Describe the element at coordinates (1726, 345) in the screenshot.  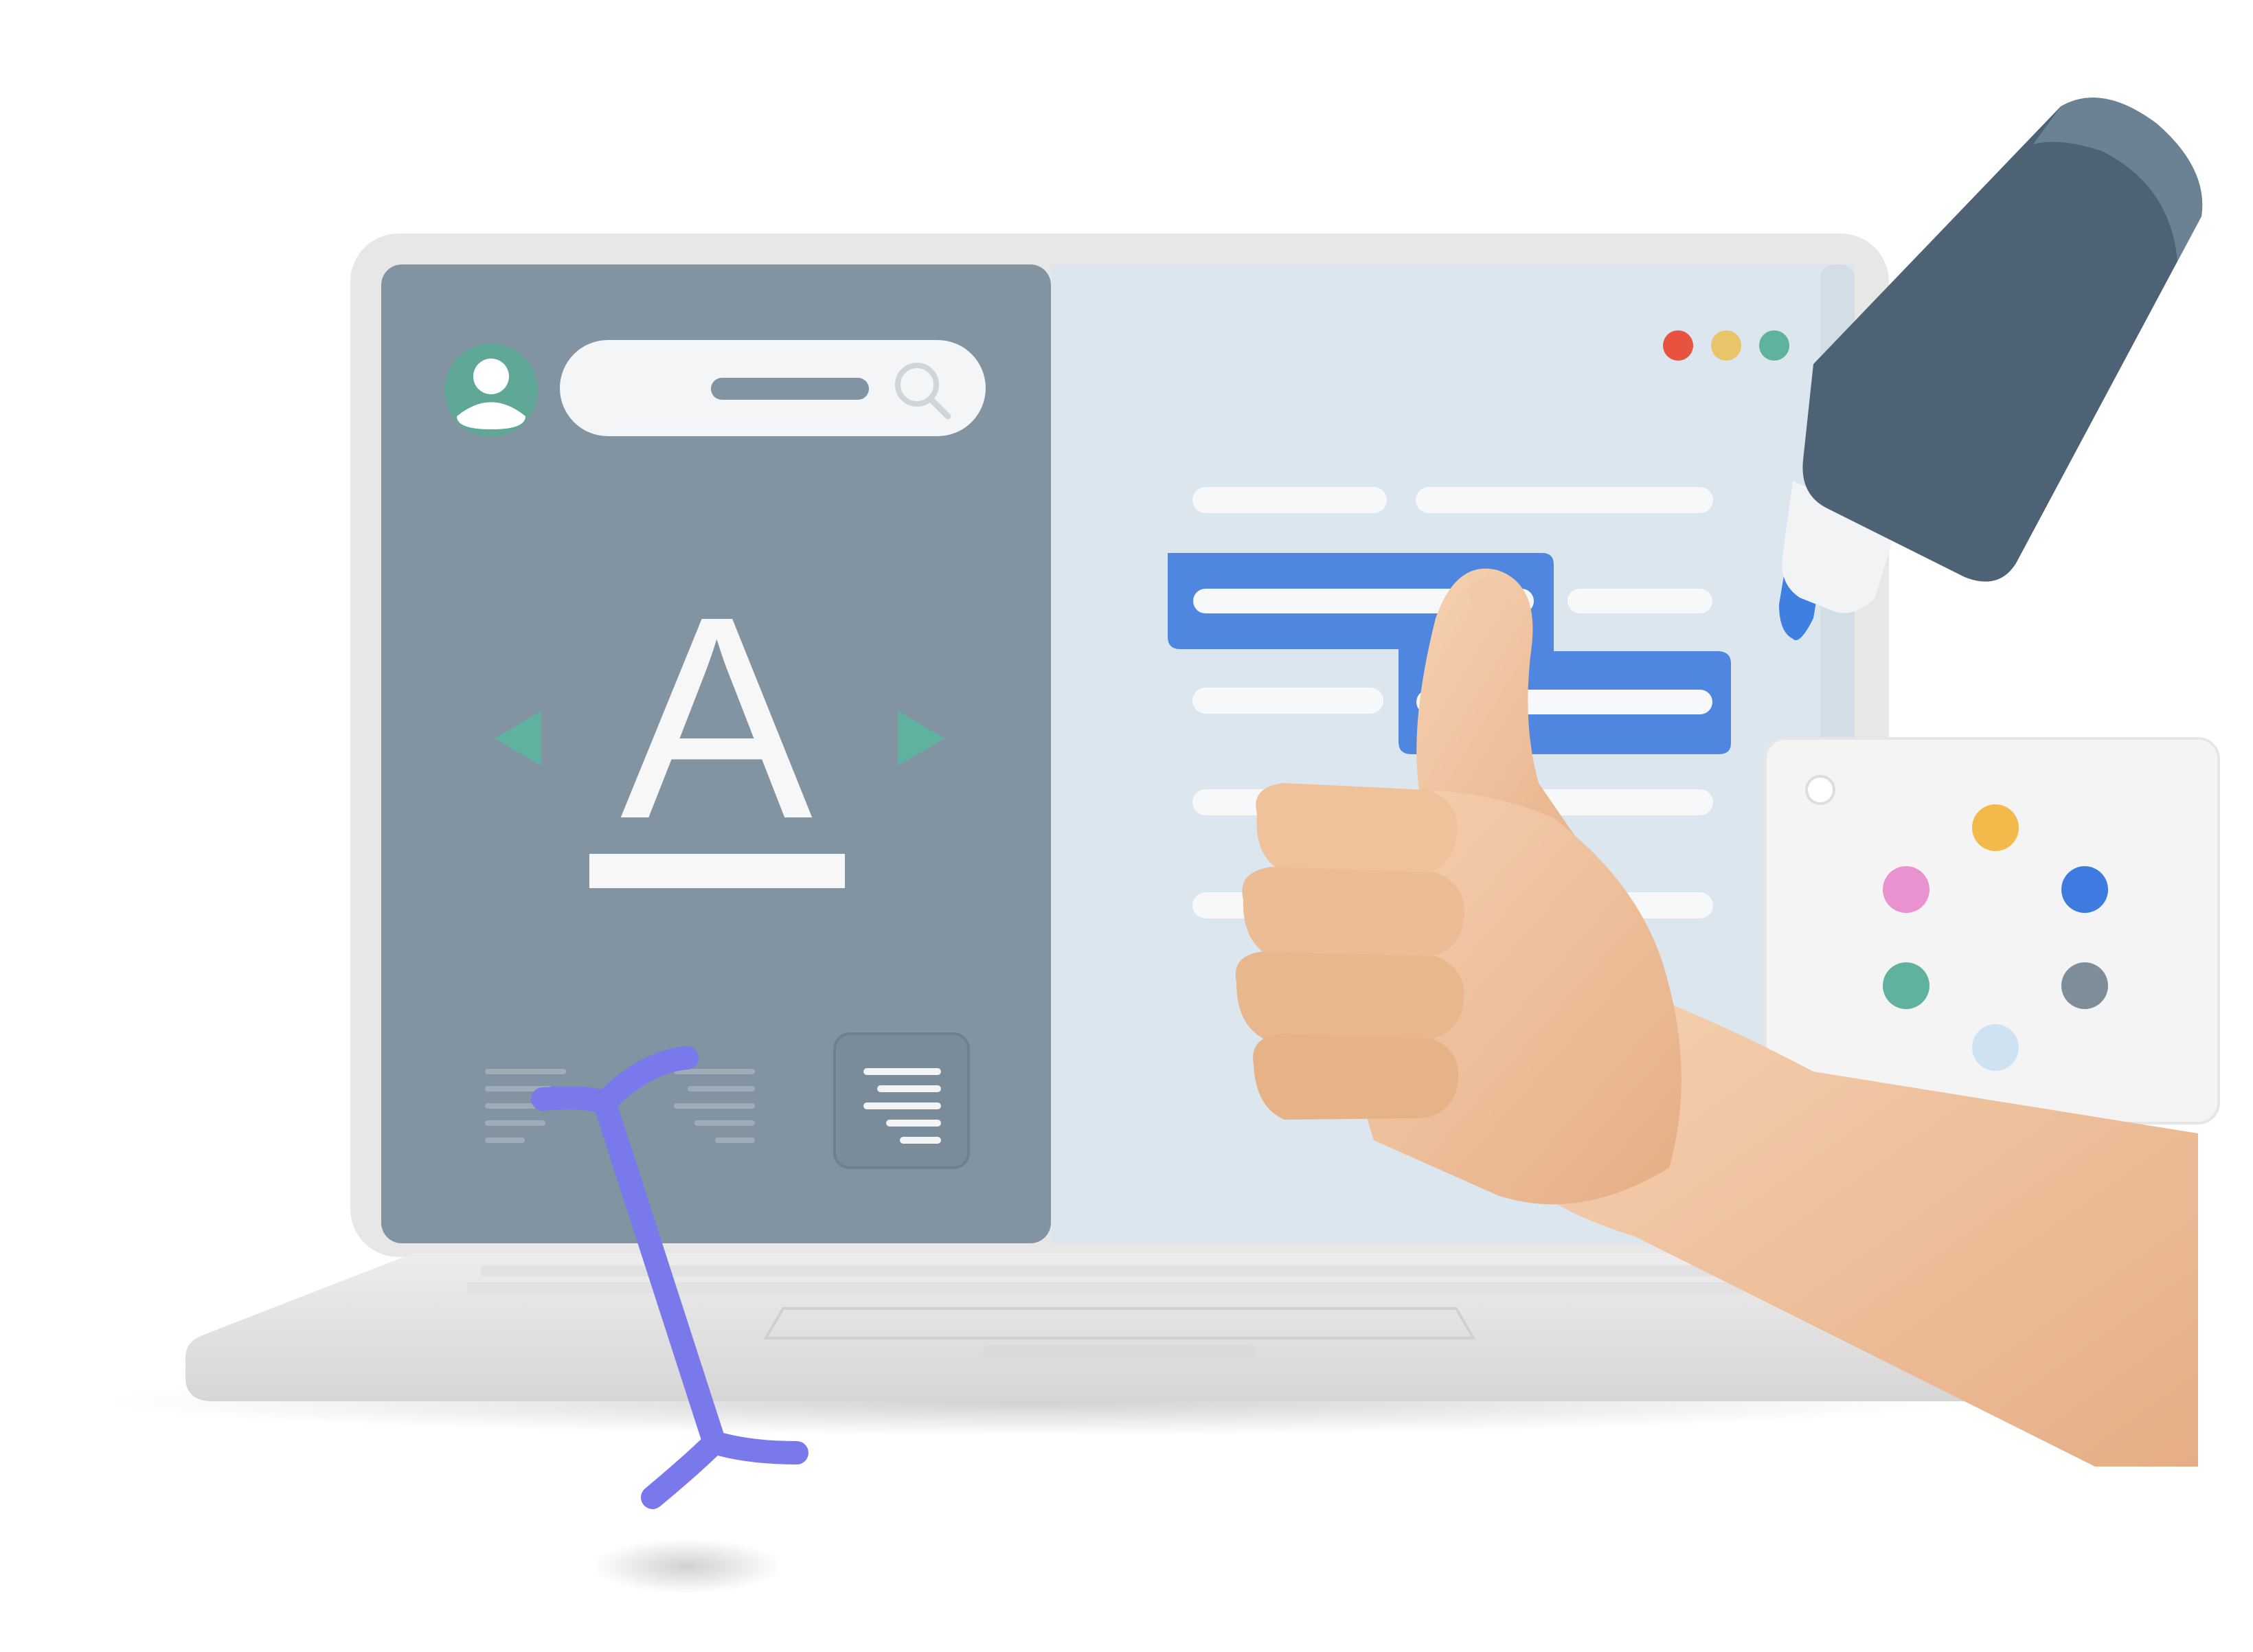
I see `window-minimize-dot` at that location.